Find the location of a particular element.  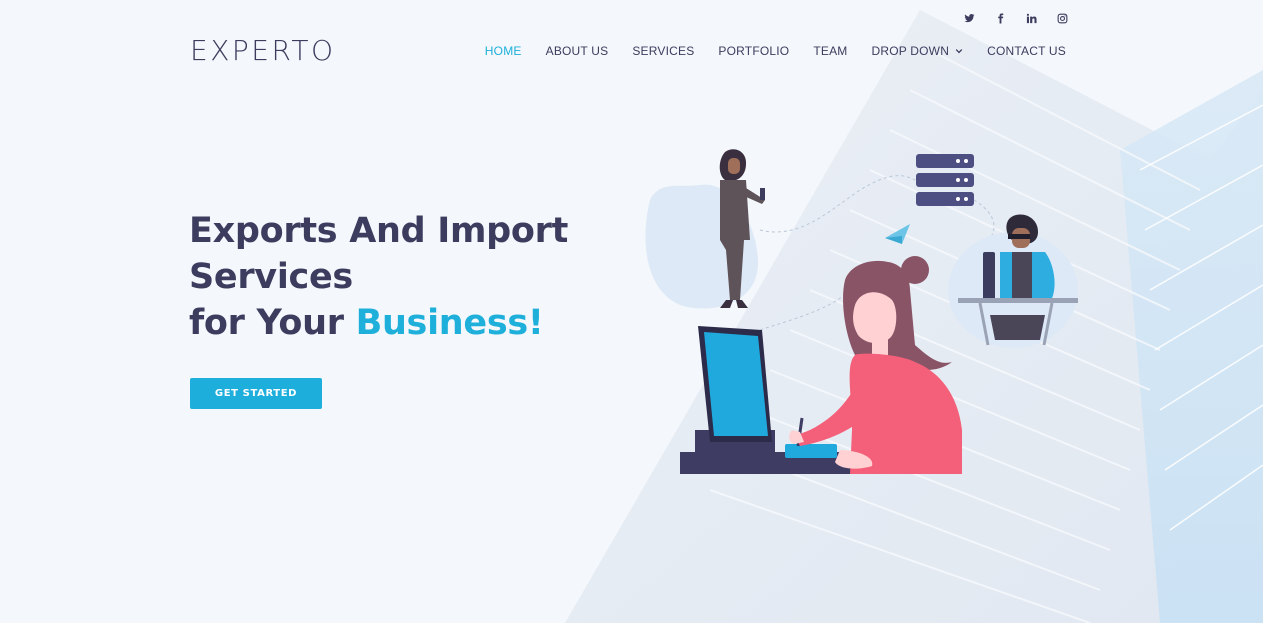

facebook-icon is located at coordinates (1000, 18).